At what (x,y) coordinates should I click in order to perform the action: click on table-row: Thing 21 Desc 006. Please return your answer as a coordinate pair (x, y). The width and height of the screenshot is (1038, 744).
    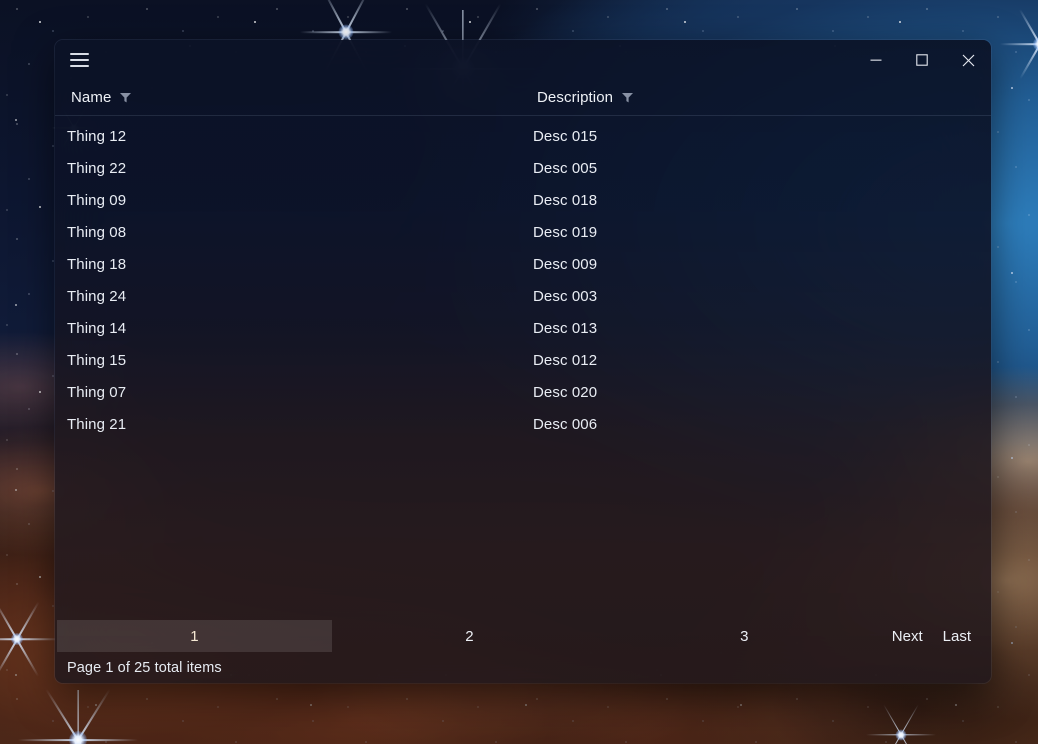
    Looking at the image, I should click on (523, 424).